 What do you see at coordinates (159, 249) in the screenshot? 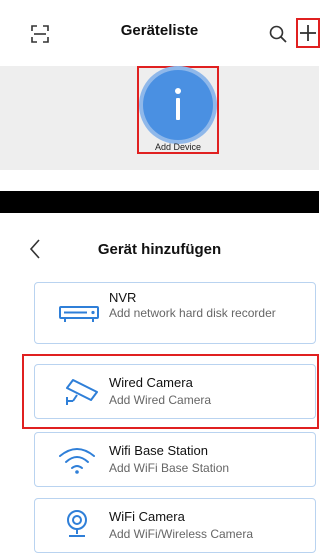
I see `page-title-add-device: Gerät hinzufügen` at bounding box center [159, 249].